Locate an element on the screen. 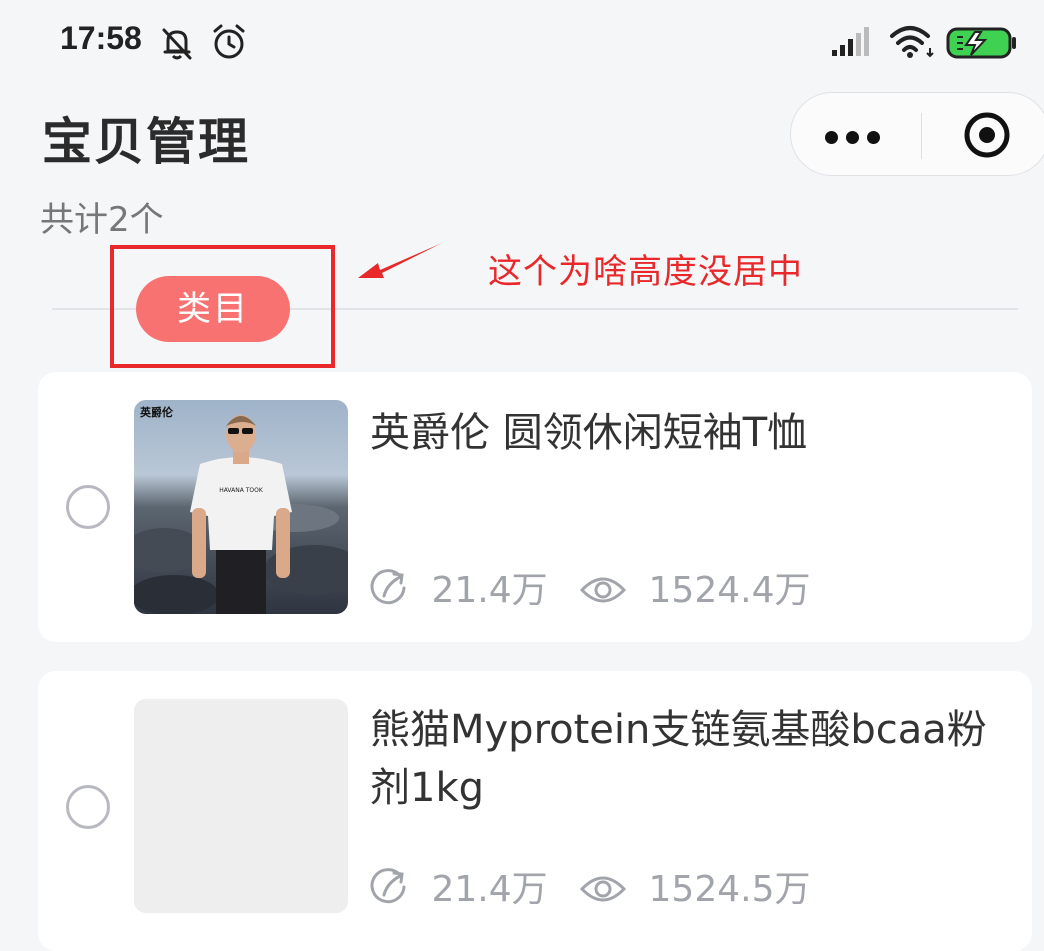 The height and width of the screenshot is (951, 1044). product-image-placeholder is located at coordinates (241, 806).